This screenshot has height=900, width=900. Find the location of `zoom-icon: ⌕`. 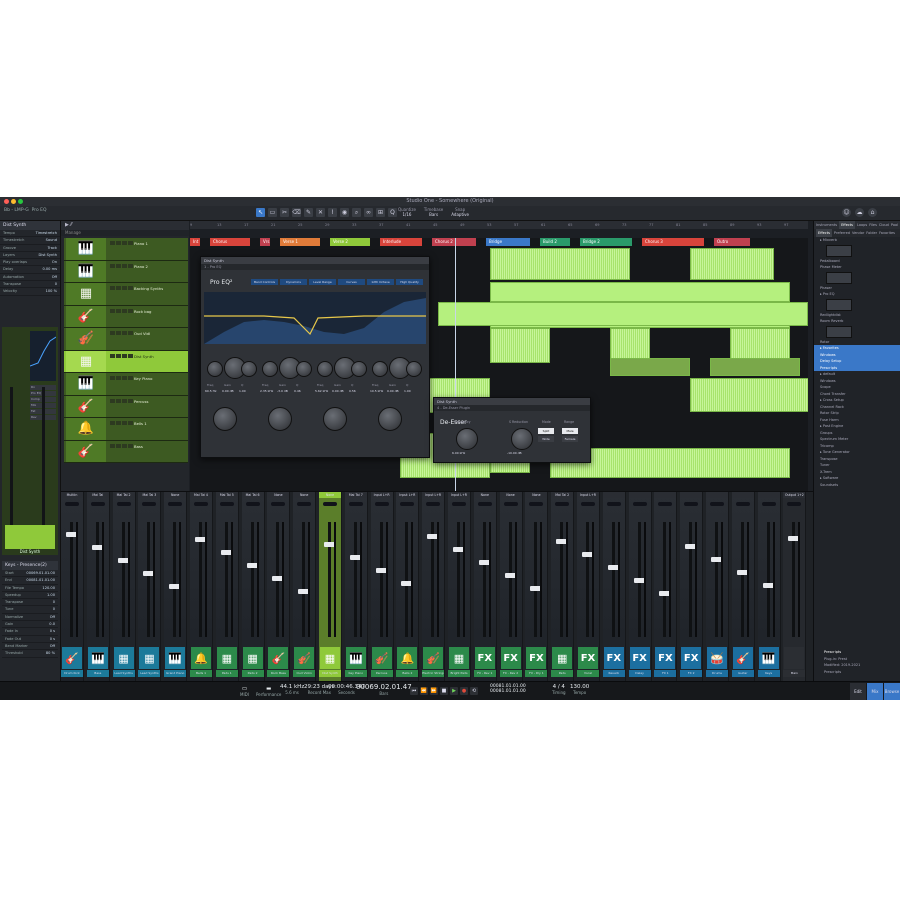

zoom-icon: ⌕ is located at coordinates (356, 212).